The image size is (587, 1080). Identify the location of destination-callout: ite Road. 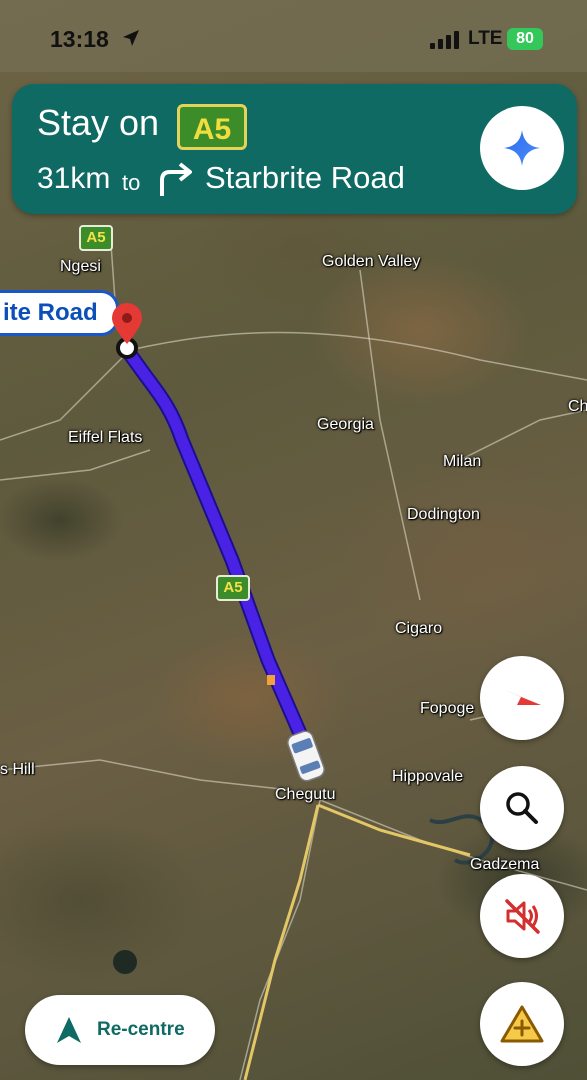
(59, 313).